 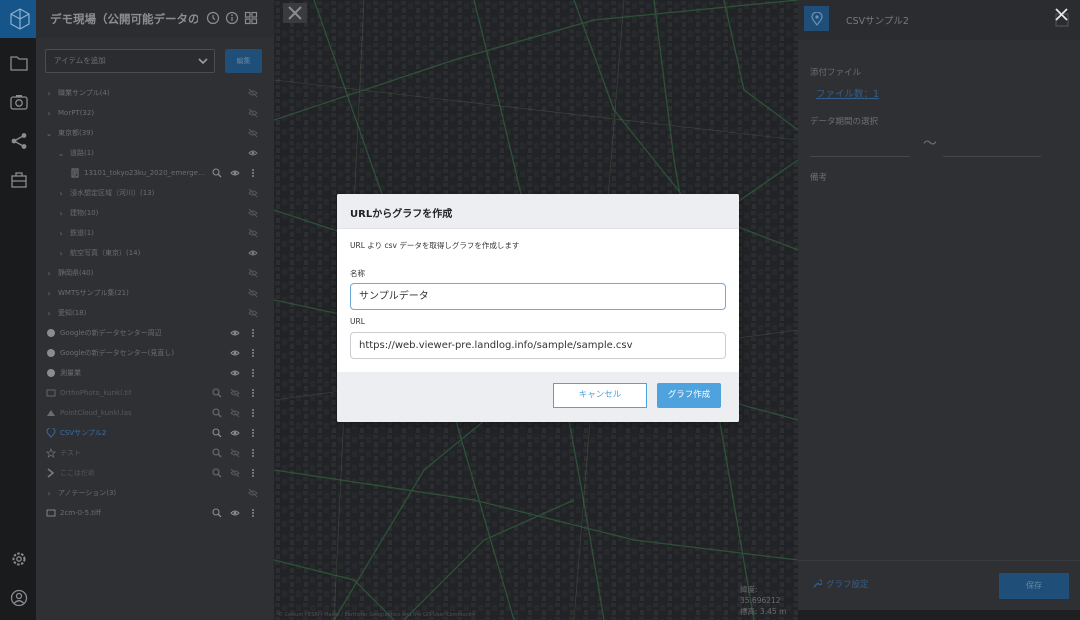 What do you see at coordinates (155, 233) in the screenshot?
I see `tree-row: › 鉄道(1)` at bounding box center [155, 233].